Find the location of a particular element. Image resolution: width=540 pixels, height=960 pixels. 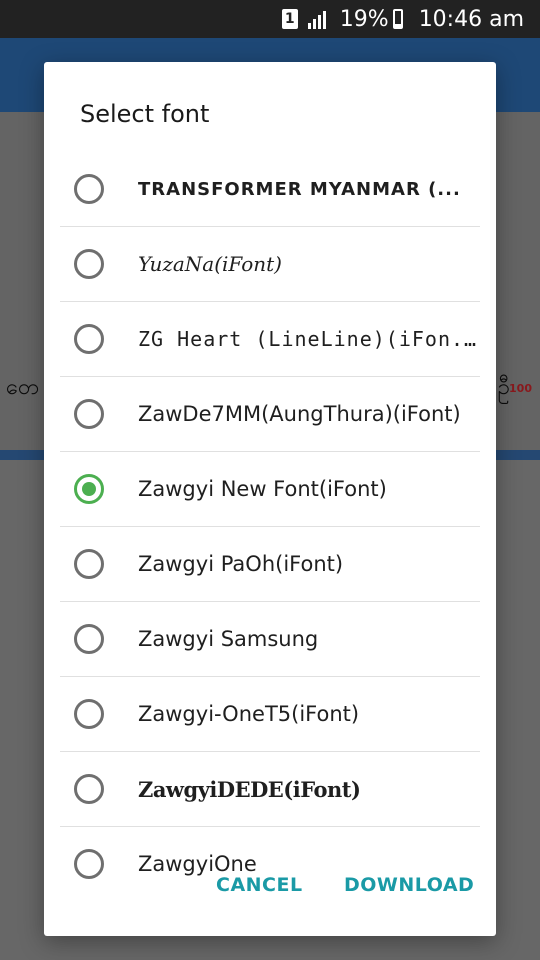

download-button: DOWNLOAD is located at coordinates (409, 885).